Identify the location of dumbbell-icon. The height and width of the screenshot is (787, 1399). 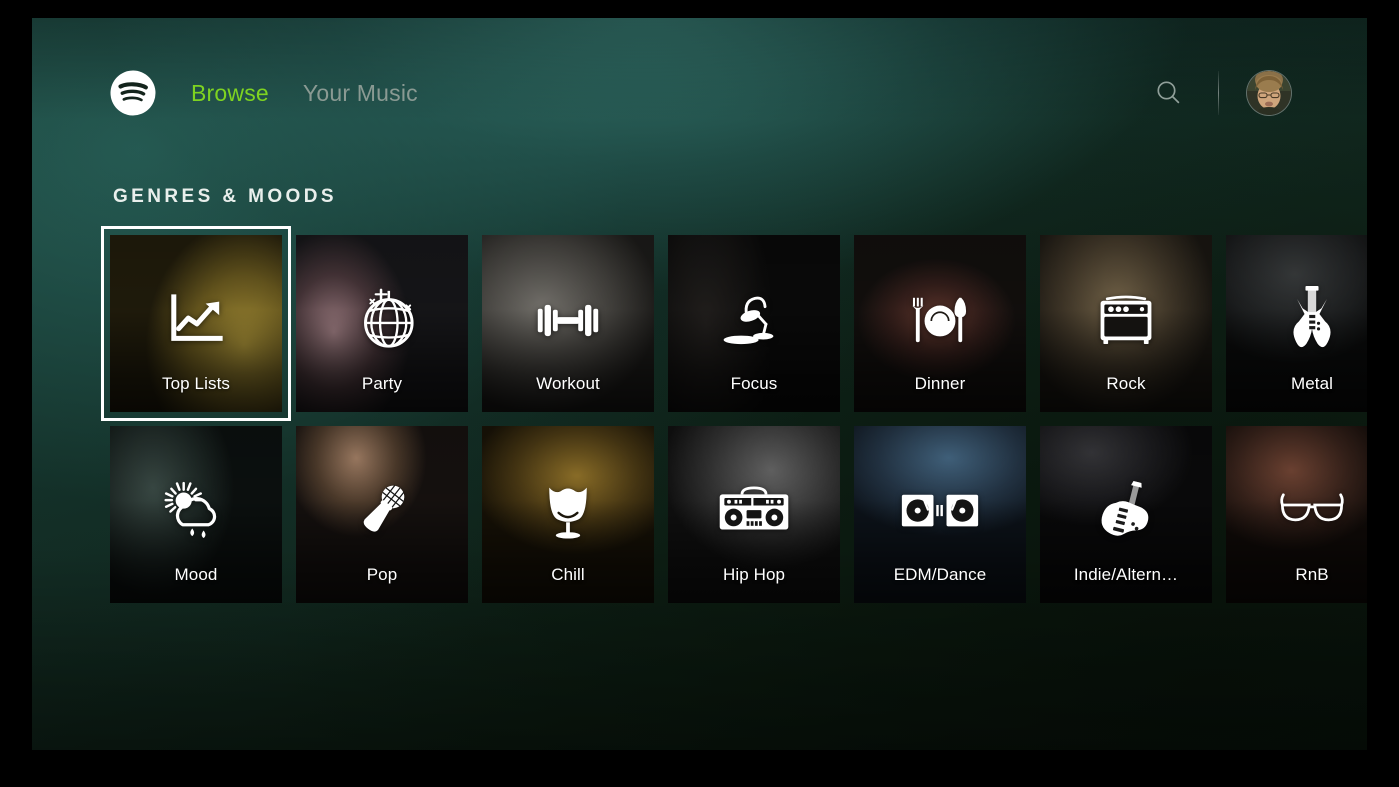
(568, 320).